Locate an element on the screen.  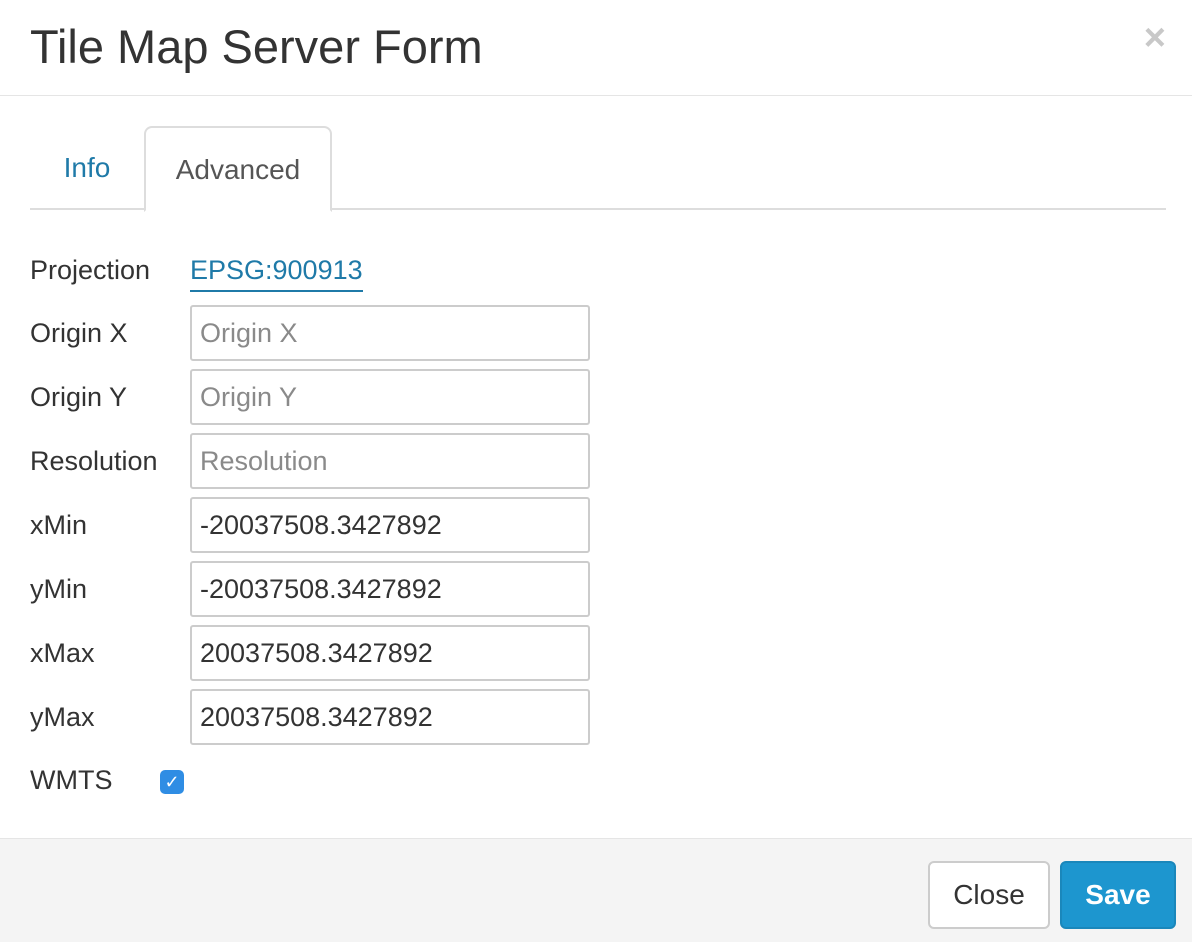
close-button: Close is located at coordinates (989, 895).